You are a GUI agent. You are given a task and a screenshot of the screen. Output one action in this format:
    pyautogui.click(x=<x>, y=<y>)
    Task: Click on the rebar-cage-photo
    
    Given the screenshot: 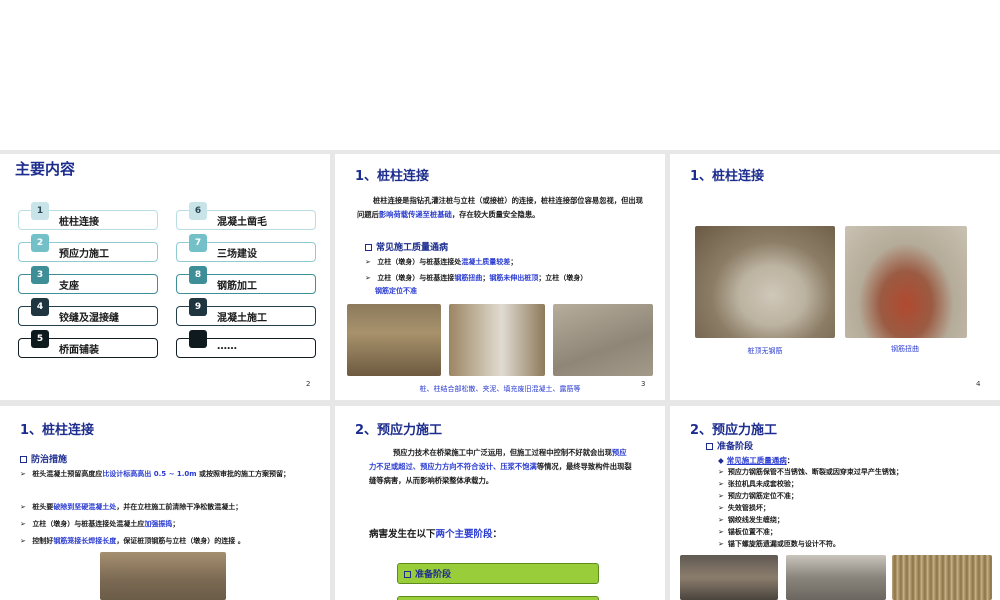 What is the action you would take?
    pyautogui.click(x=163, y=576)
    